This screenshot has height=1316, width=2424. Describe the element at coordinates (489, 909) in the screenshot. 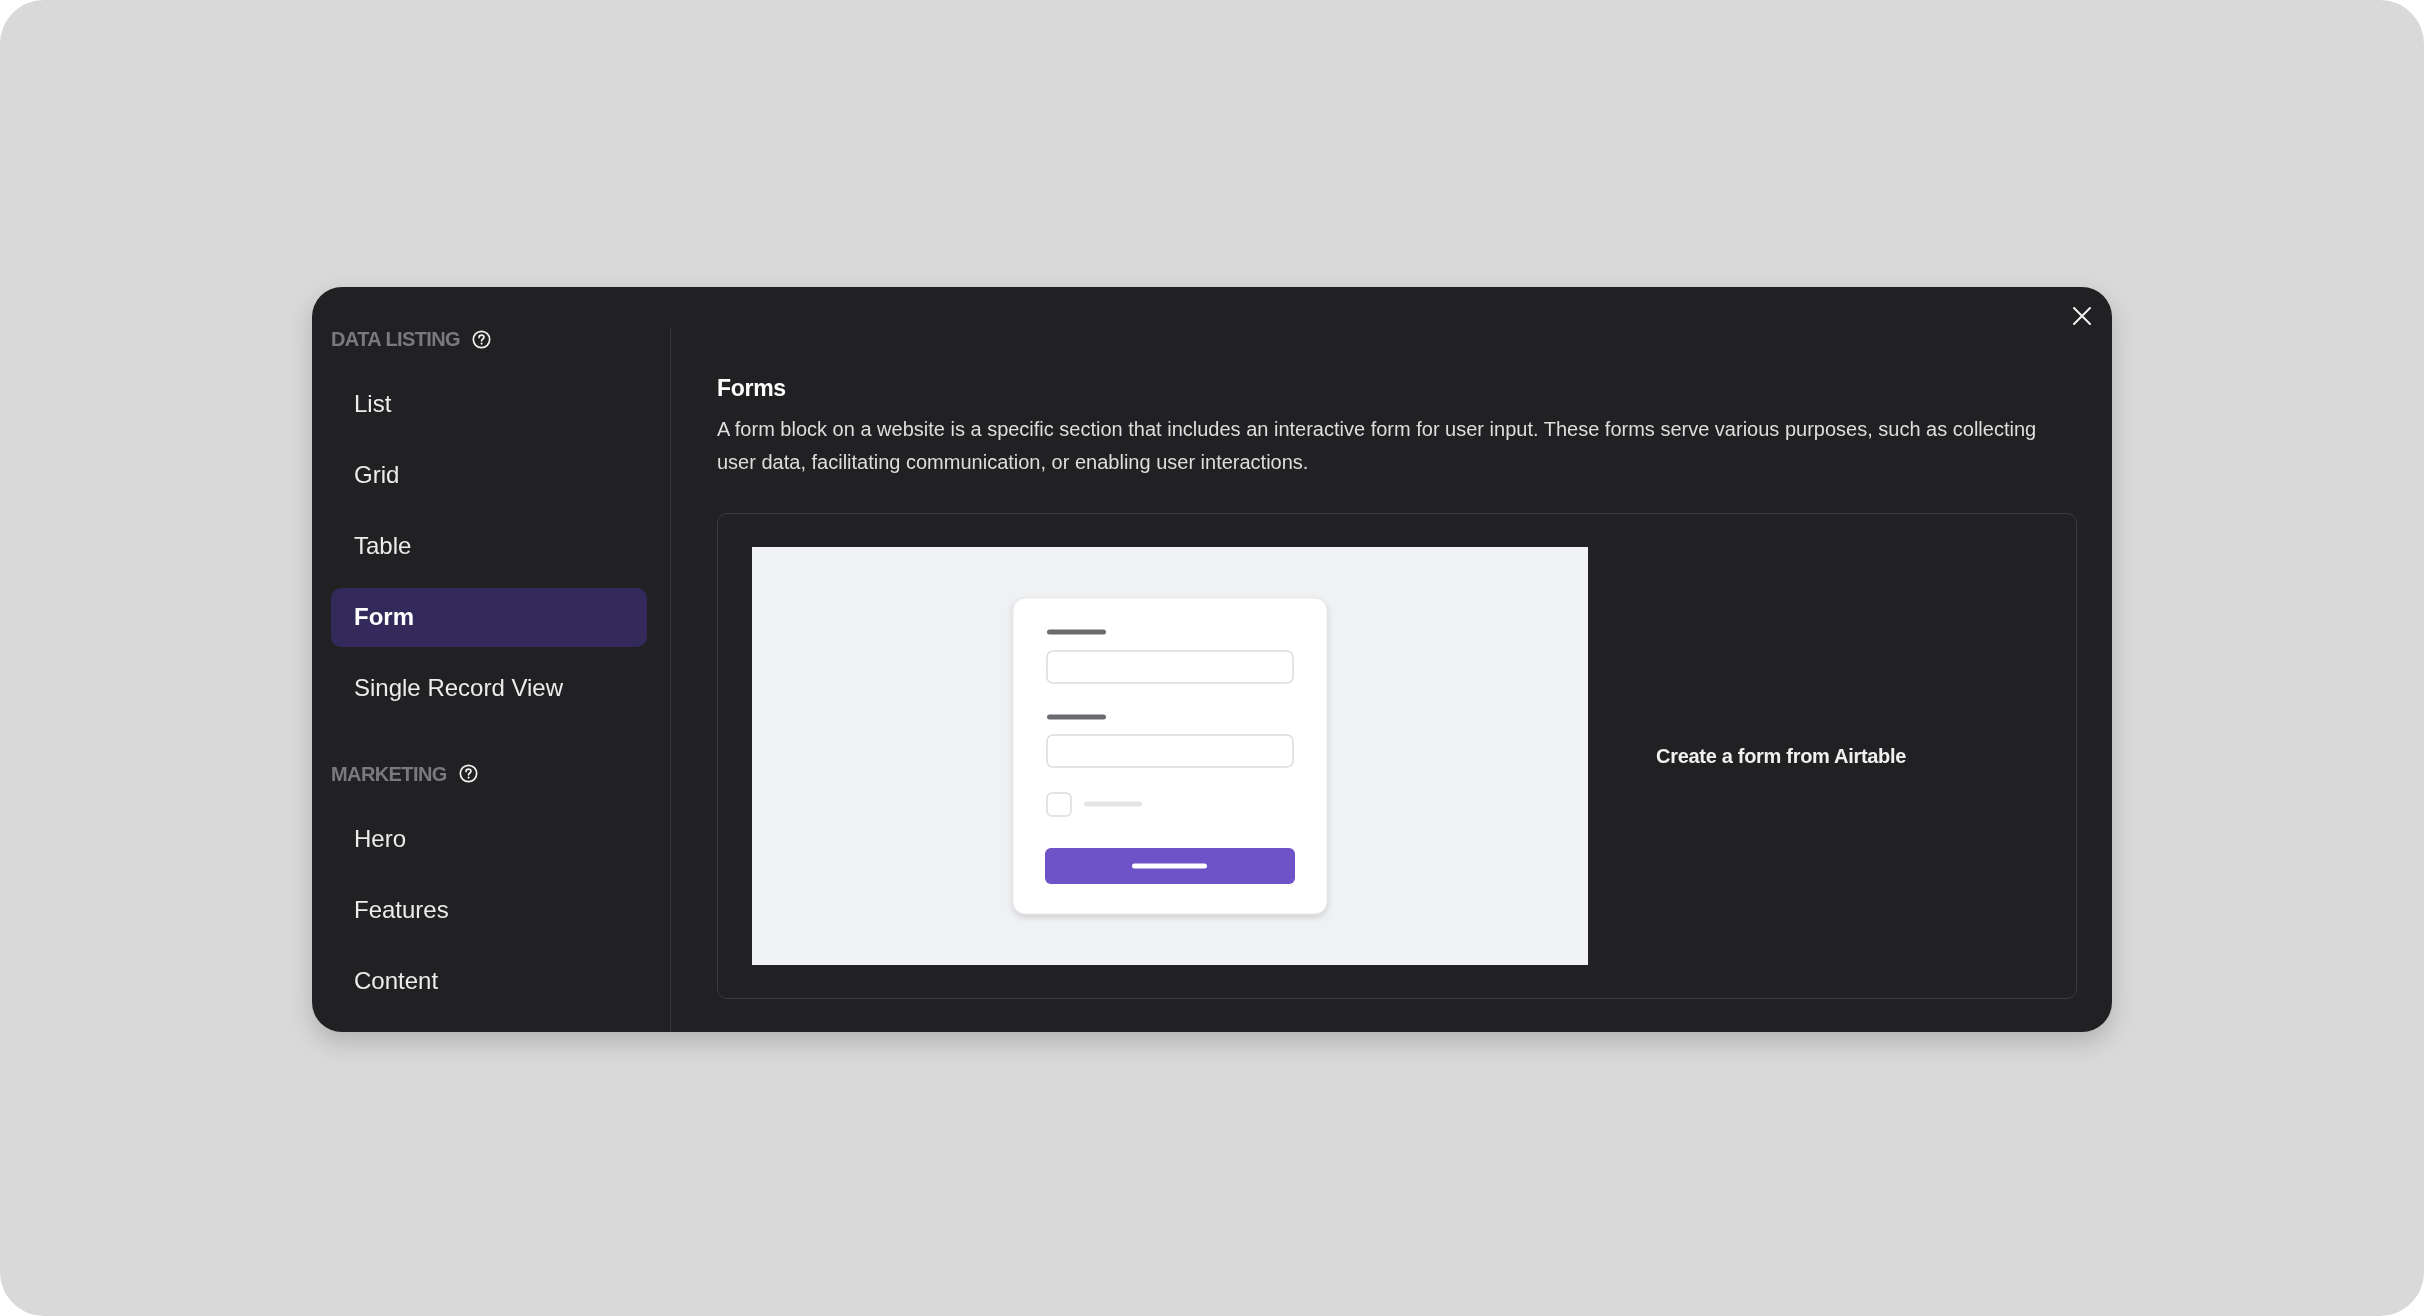

I see `sidebar-item: Features` at that location.